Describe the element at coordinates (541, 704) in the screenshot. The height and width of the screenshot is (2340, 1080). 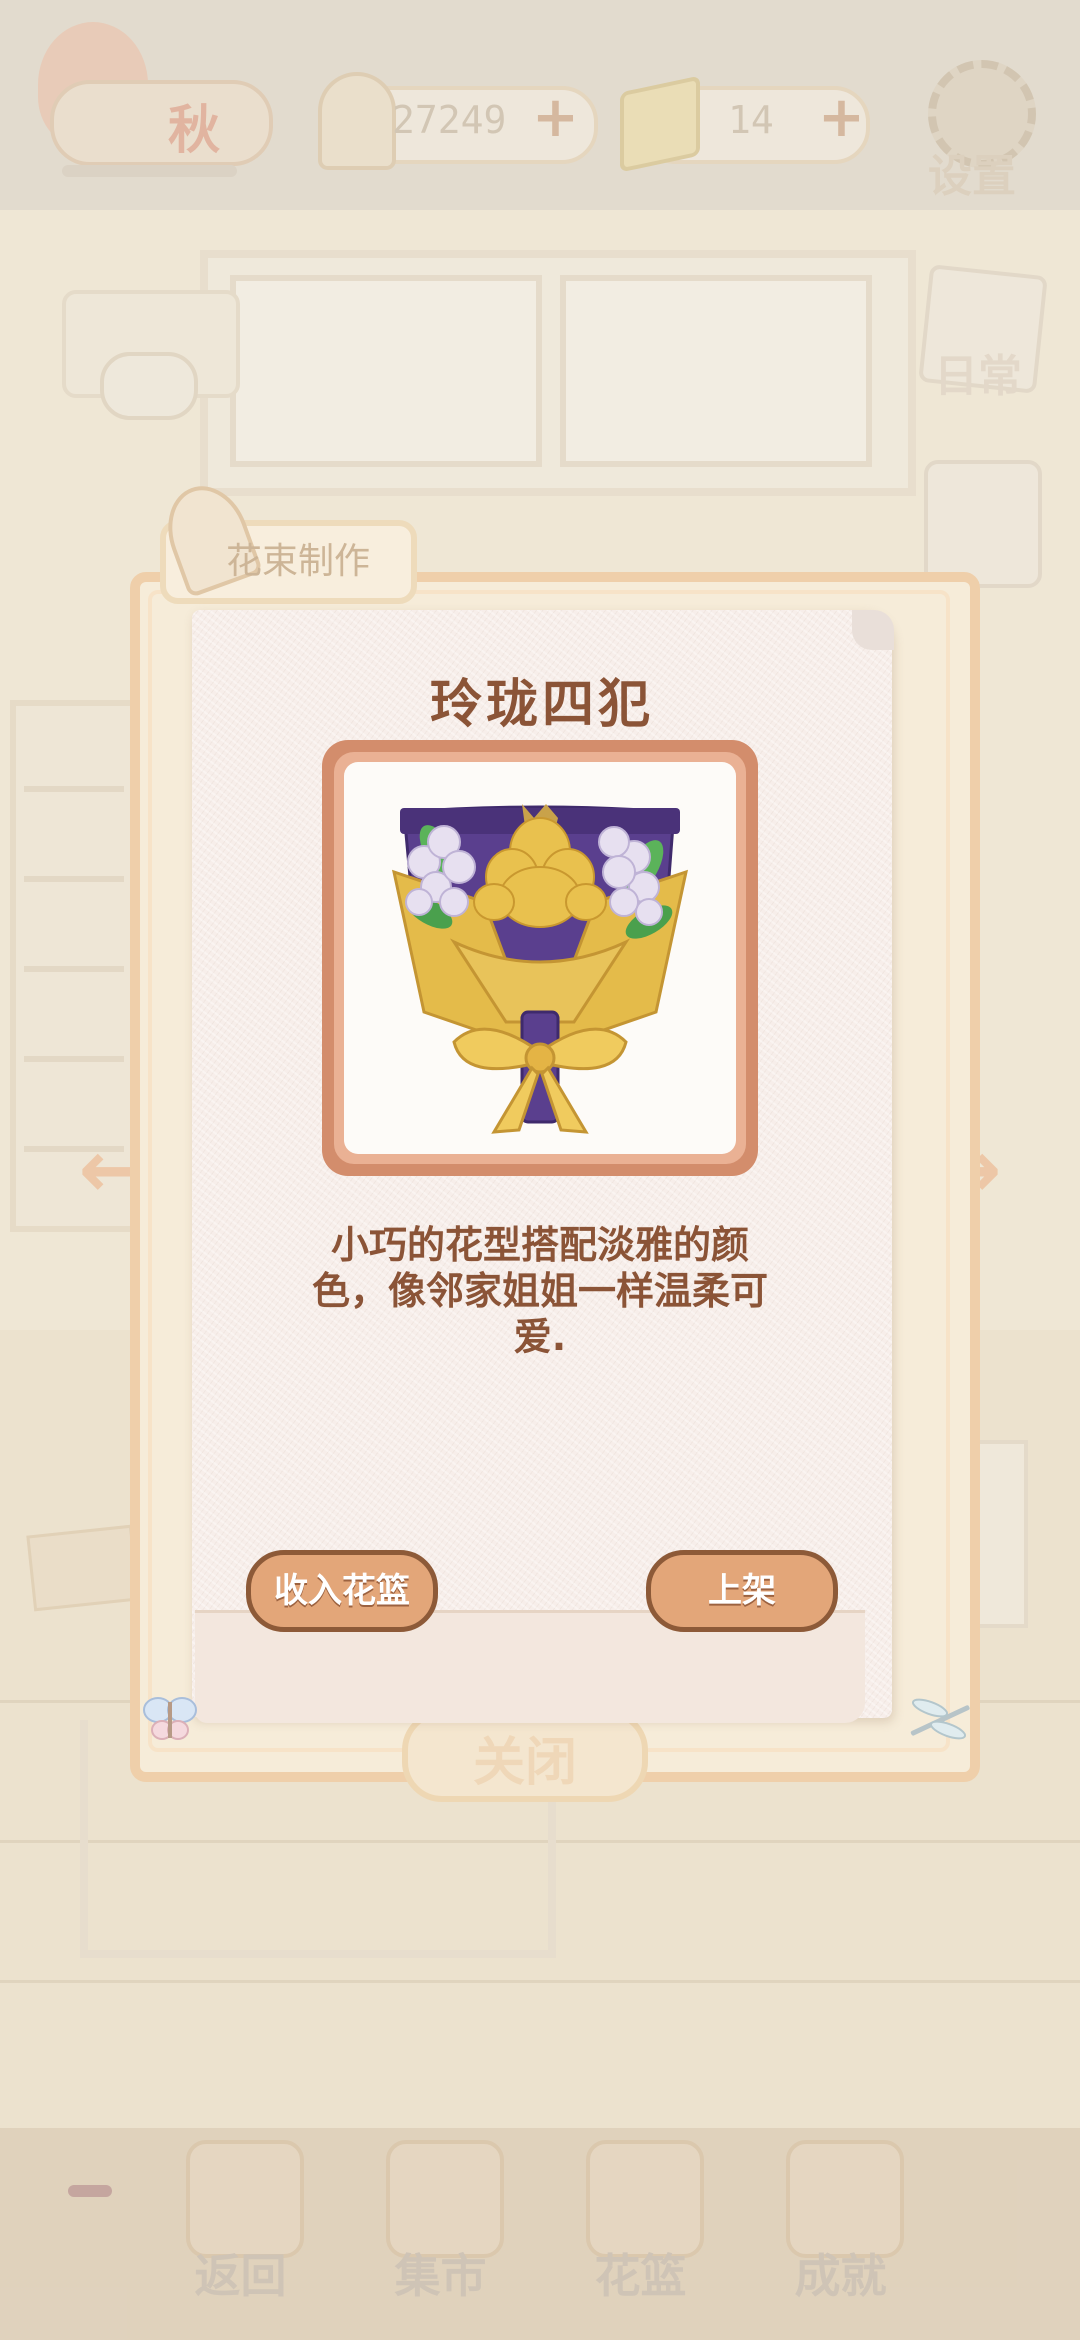
I see `bouquet-name: 玲珑四犯` at that location.